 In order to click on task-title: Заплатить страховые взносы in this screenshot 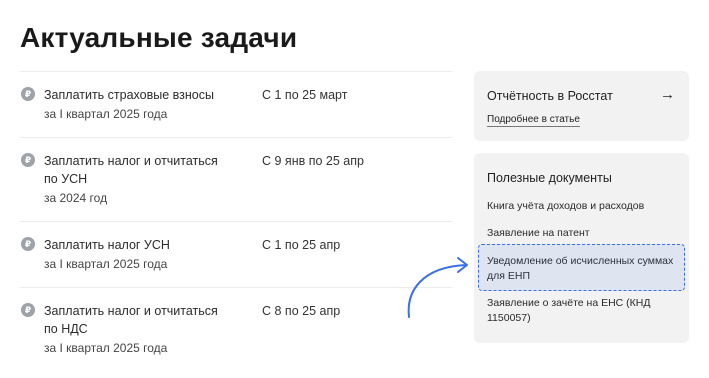, I will do `click(129, 95)`.